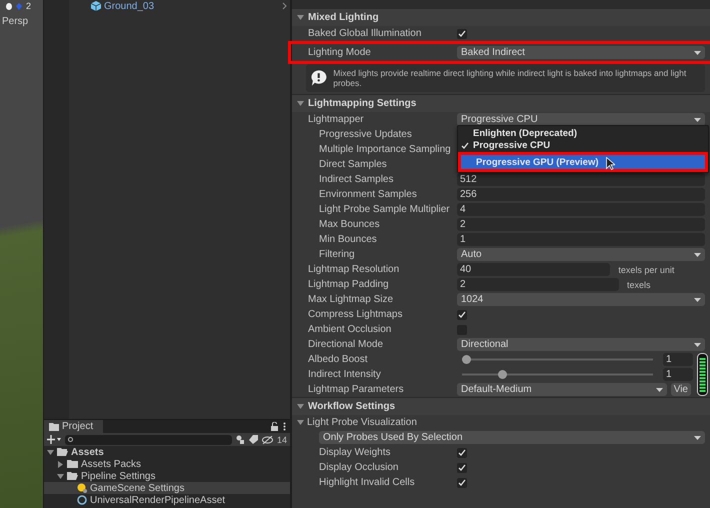 This screenshot has height=508, width=710. What do you see at coordinates (350, 224) in the screenshot?
I see `property-label: Max Bounces` at bounding box center [350, 224].